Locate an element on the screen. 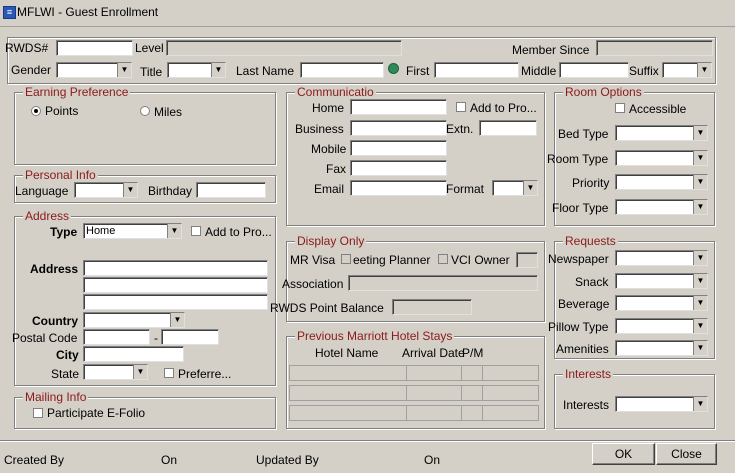 This screenshot has width=735, height=473. vci-owner-label: VCI Owner is located at coordinates (480, 260).